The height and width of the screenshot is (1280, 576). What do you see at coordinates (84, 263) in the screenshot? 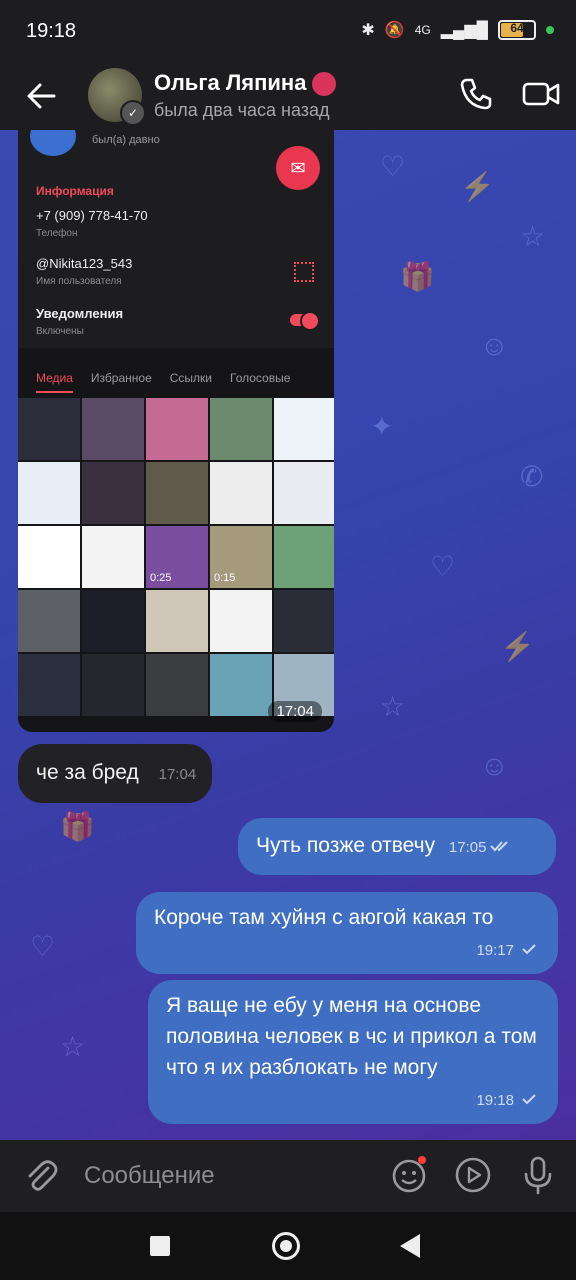
I see `shot-username: @Nikita123_543` at bounding box center [84, 263].